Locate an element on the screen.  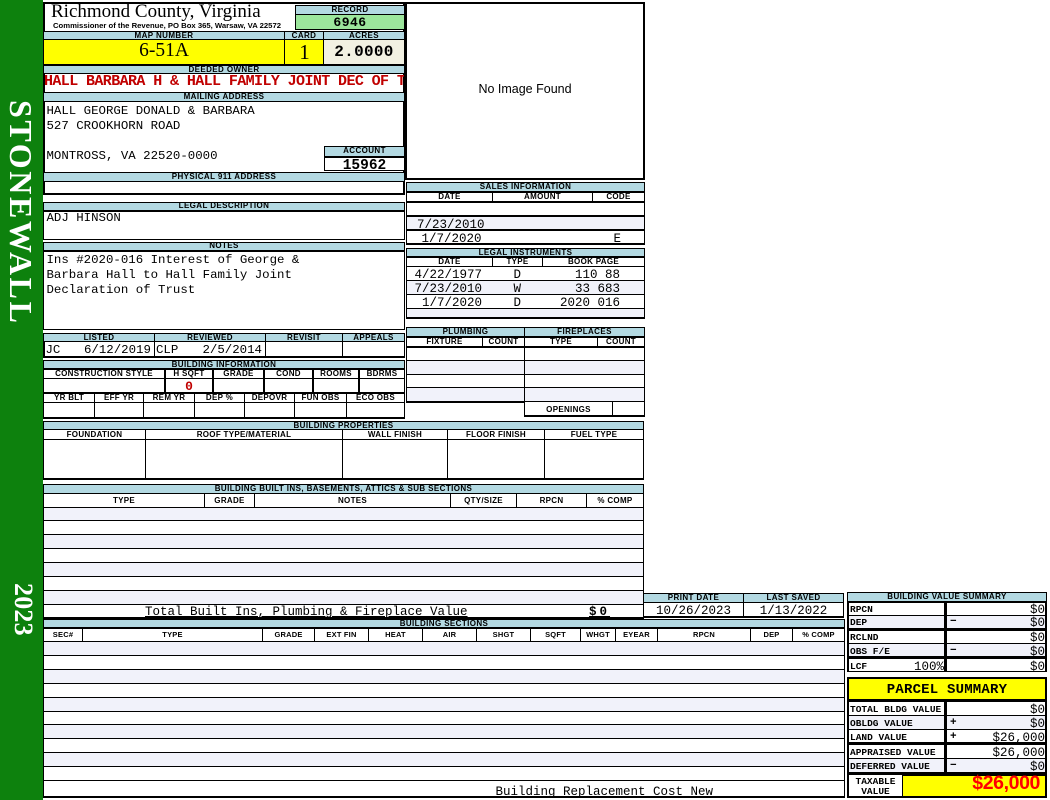
svg-text: STONEWALL is located at coordinates (21, 213).